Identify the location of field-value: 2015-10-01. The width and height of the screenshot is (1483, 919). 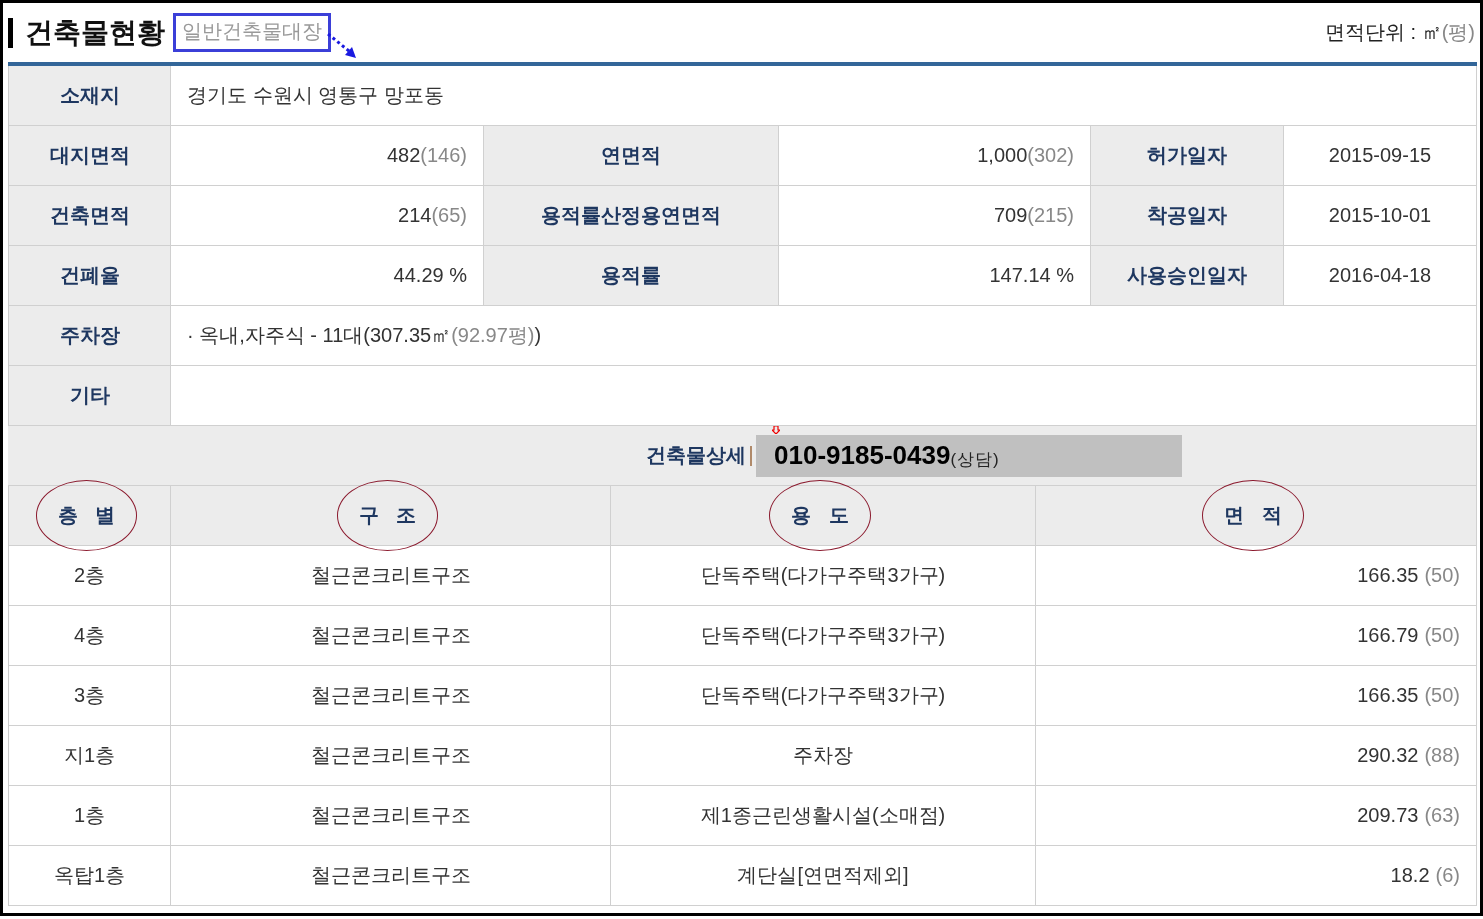
(1380, 216).